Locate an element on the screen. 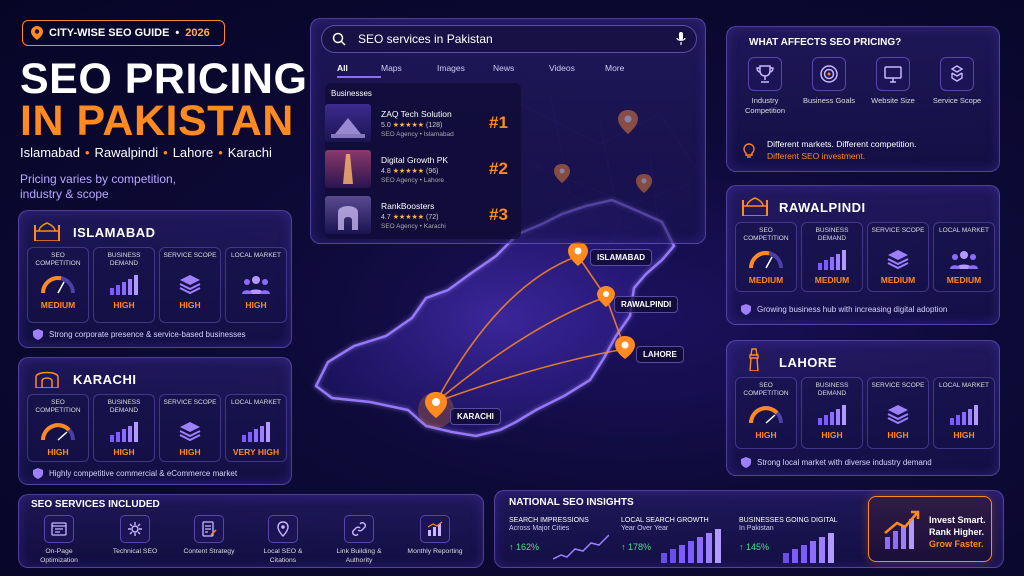 Image resolution: width=1024 pixels, height=576 pixels. page-title-line1: SEO PRICING is located at coordinates (164, 79).